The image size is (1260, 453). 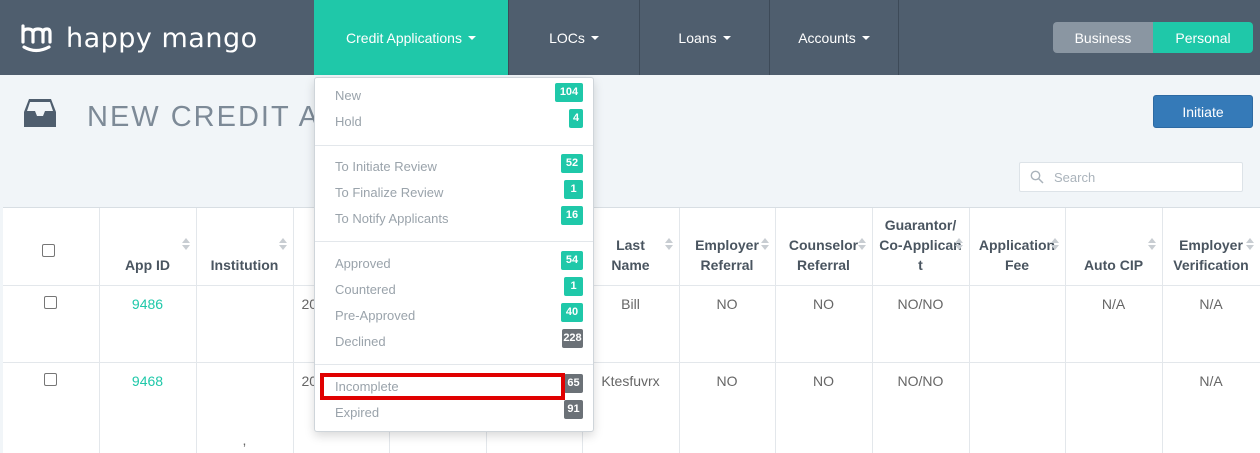 What do you see at coordinates (51, 407) in the screenshot?
I see `row-select` at bounding box center [51, 407].